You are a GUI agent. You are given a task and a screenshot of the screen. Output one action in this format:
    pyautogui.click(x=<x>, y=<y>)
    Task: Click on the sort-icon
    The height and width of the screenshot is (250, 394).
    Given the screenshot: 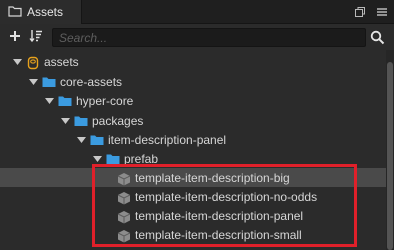 What is the action you would take?
    pyautogui.click(x=36, y=37)
    